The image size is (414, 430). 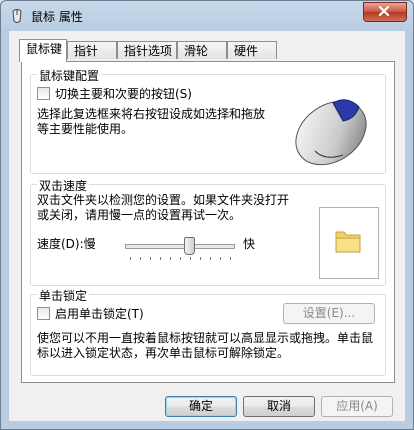 I want to click on tab-pointer-options: 指针选项, so click(x=147, y=50).